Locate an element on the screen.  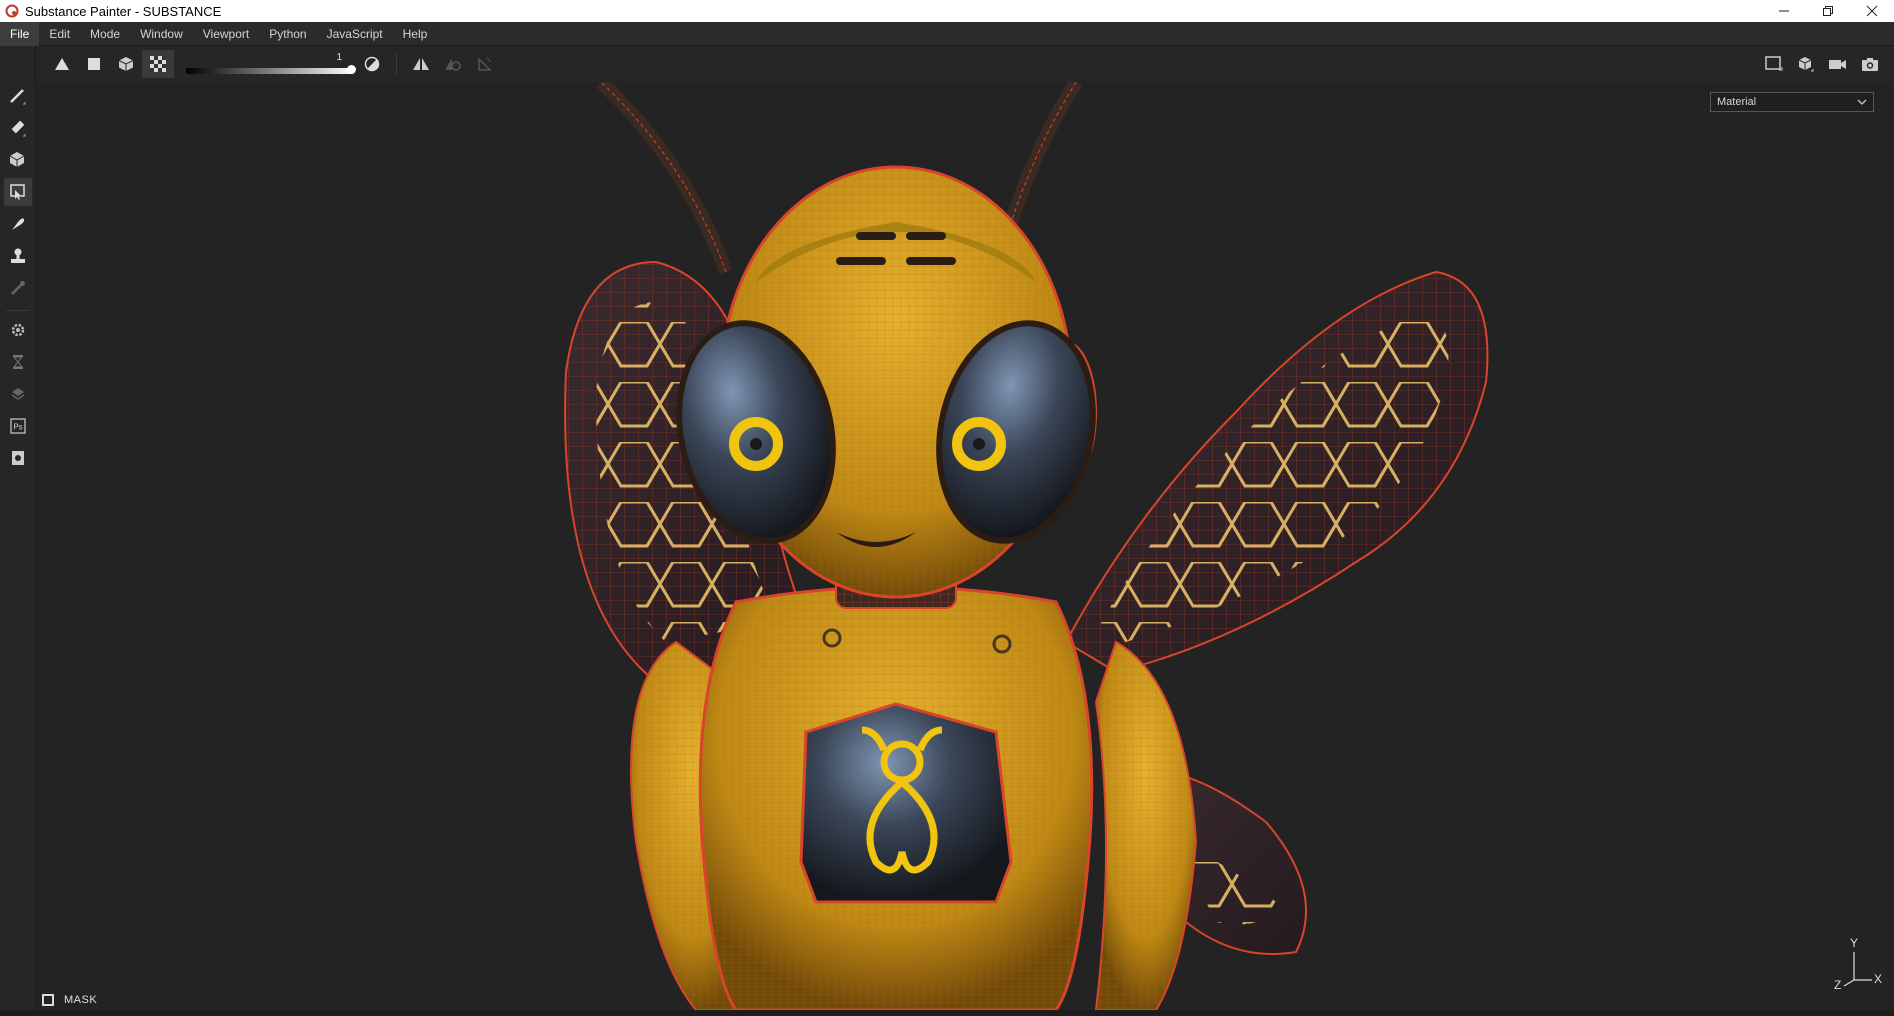
restore-icon is located at coordinates (1828, 11).